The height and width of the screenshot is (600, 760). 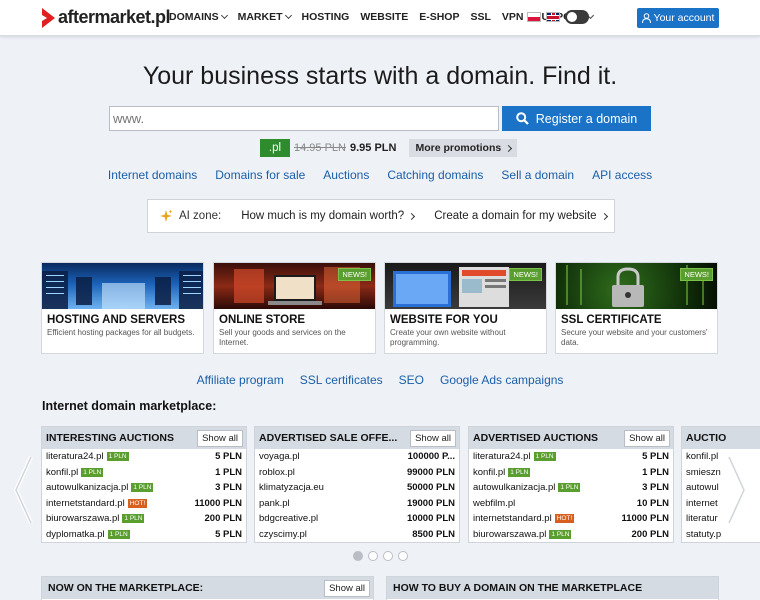 What do you see at coordinates (571, 504) in the screenshot?
I see `list-item: webfilm.pl 10 PLN` at bounding box center [571, 504].